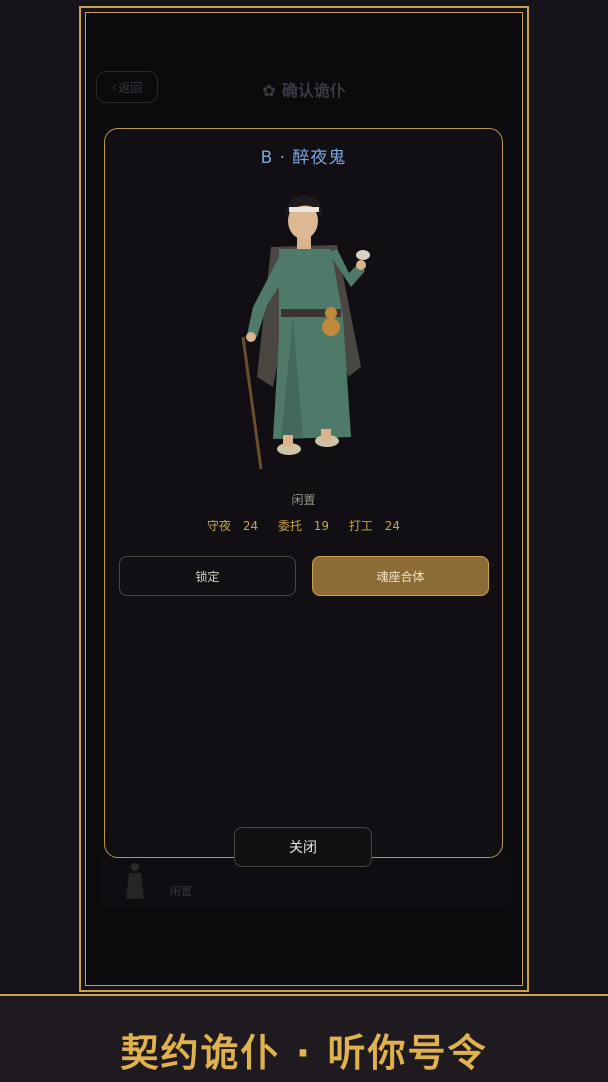 Image resolution: width=608 pixels, height=1082 pixels. I want to click on banner-slogan: 契约诡仆 · 听你号令, so click(304, 1053).